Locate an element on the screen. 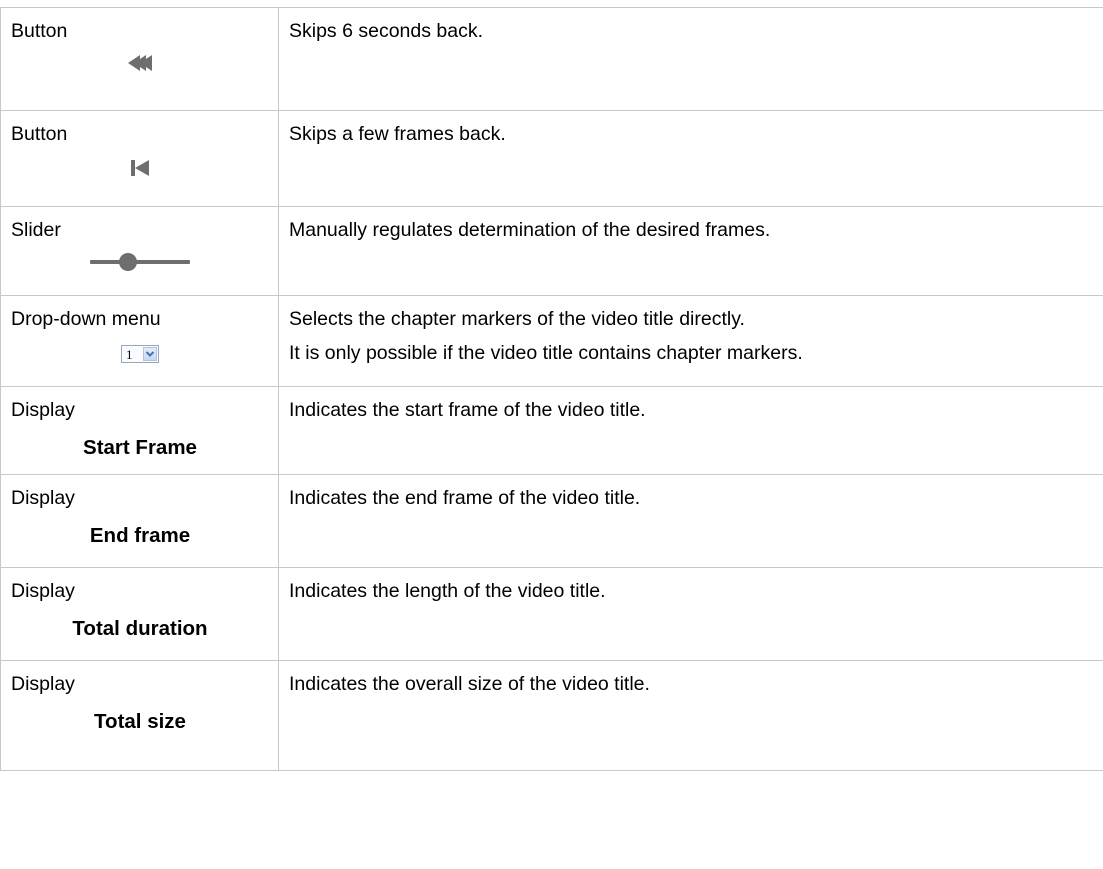 This screenshot has width=1103, height=869. display-field-name: Start Frame is located at coordinates (140, 447).